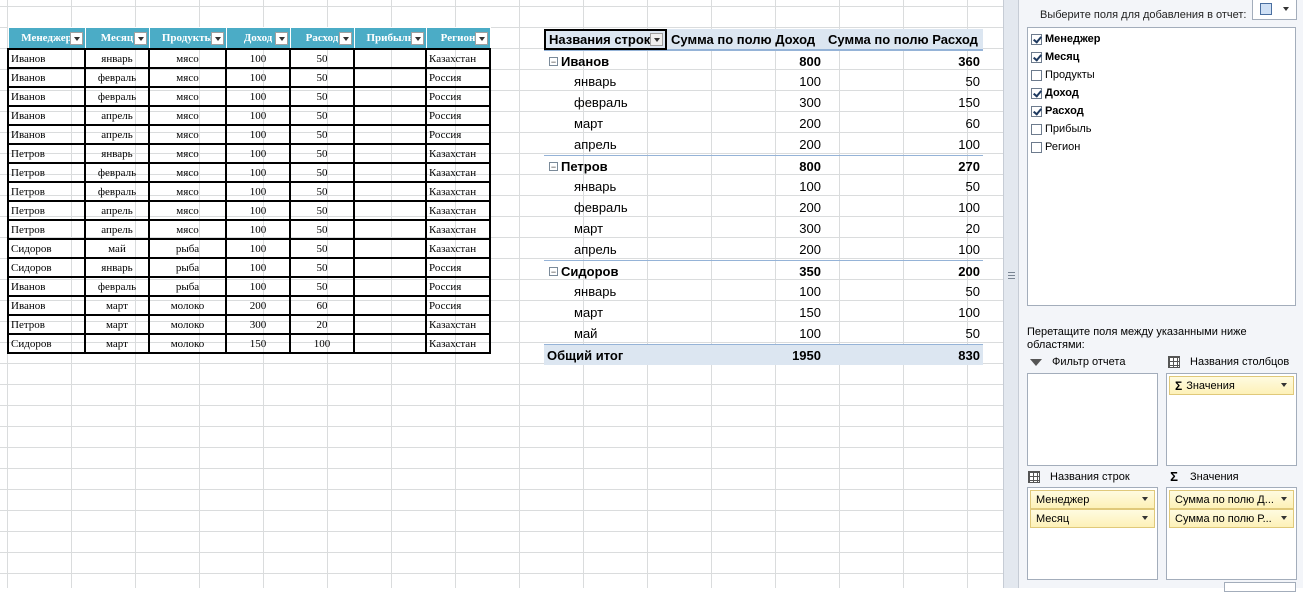 The height and width of the screenshot is (592, 1303). Describe the element at coordinates (1063, 75) in the screenshot. I see `field-item: Продукты` at that location.